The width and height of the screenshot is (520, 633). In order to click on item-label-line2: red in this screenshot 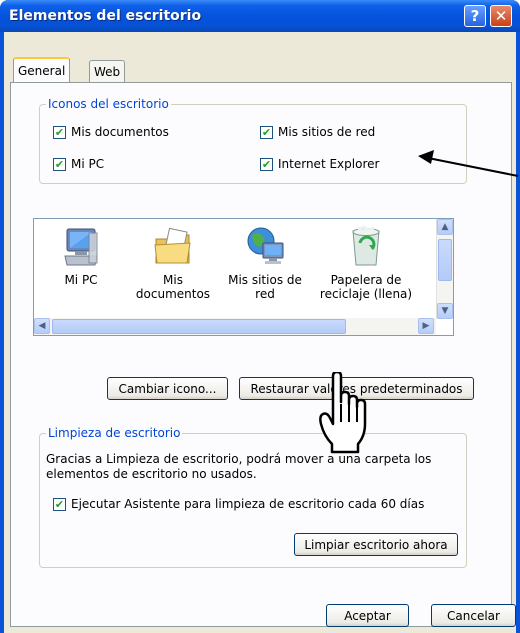, I will do `click(265, 294)`.